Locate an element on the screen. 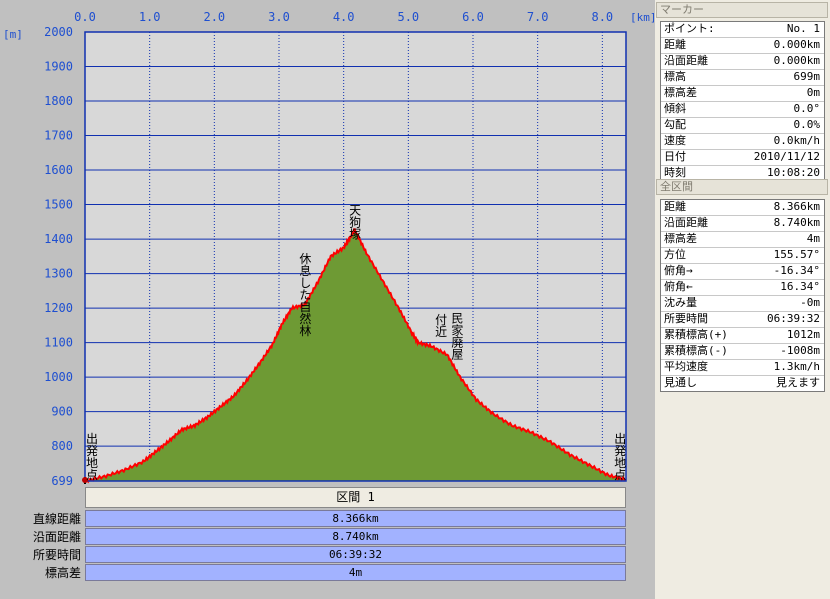  info-row: 速度 0.0km/h is located at coordinates (742, 142).